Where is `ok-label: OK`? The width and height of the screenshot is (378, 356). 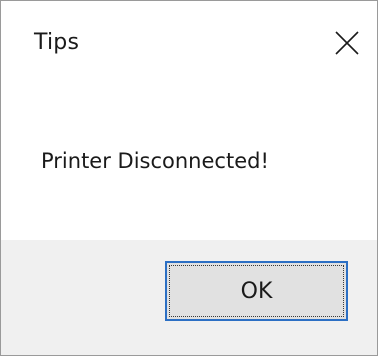 ok-label: OK is located at coordinates (256, 291).